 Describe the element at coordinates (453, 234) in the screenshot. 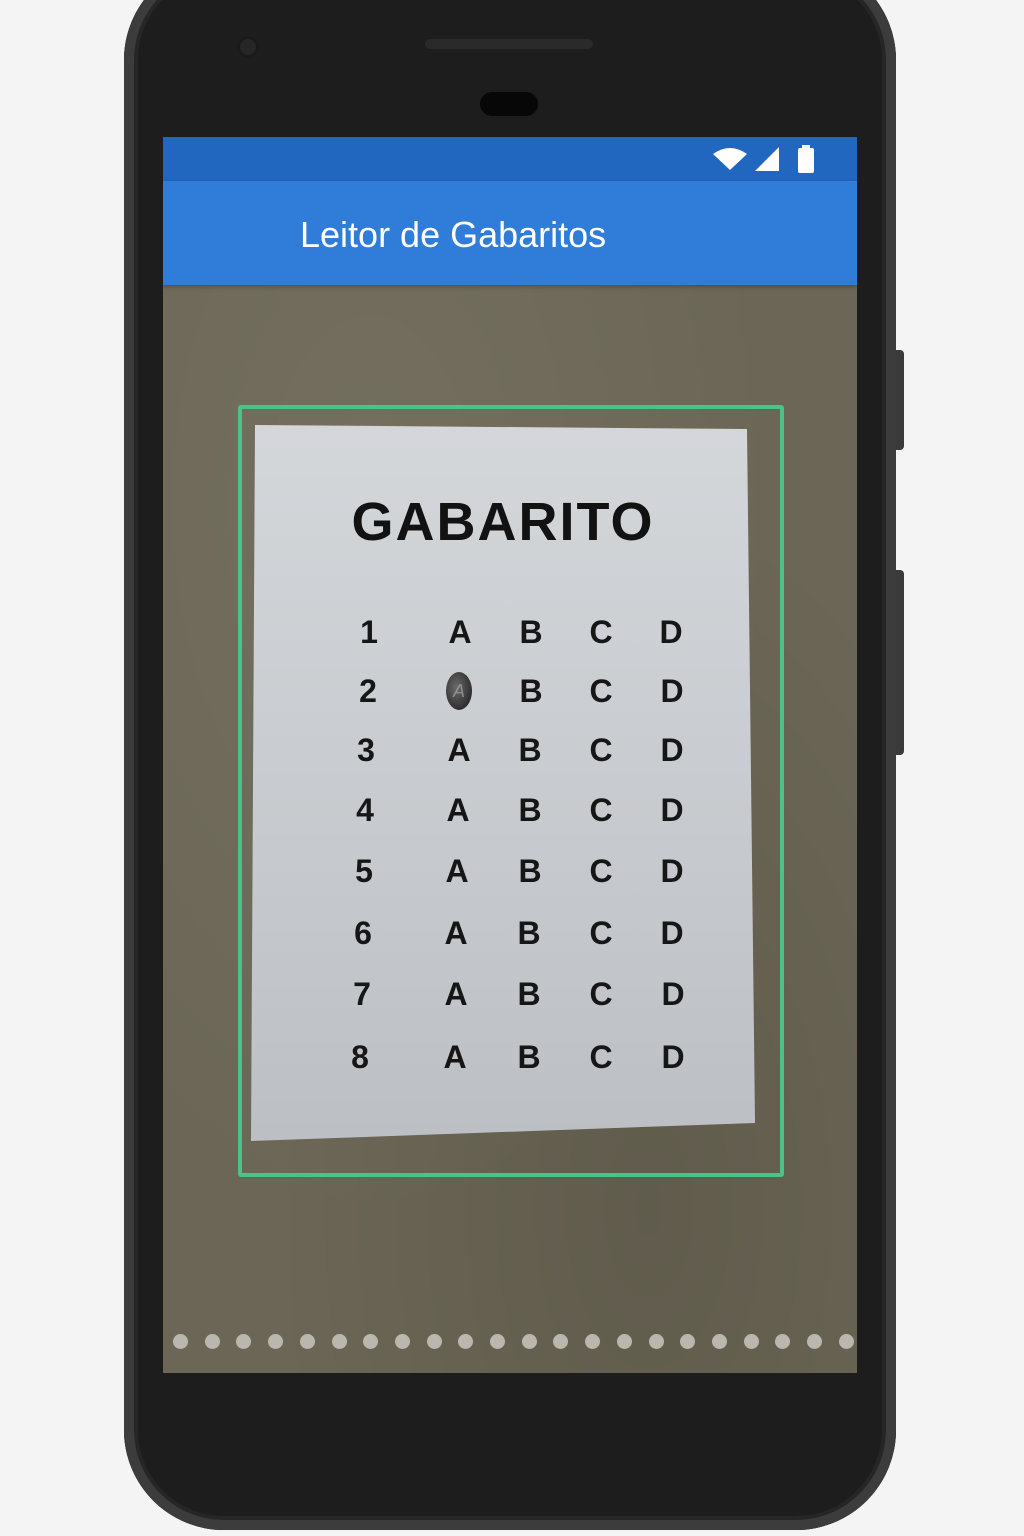

I see `app-title: Leitor de Gabaritos` at that location.